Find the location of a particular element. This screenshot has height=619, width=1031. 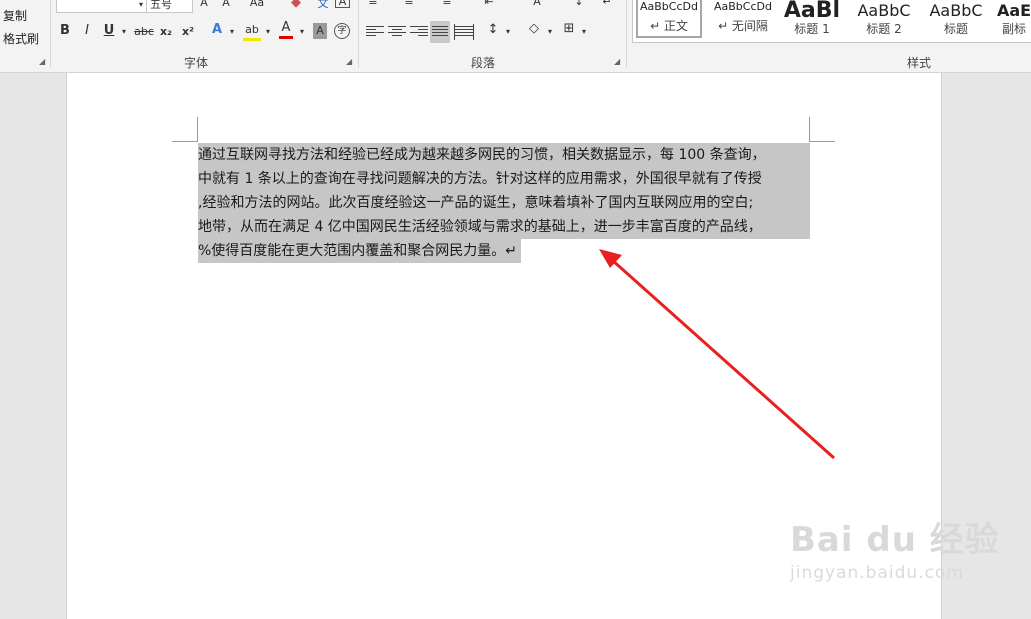

baidu-watermark: Bai du 经验 jingyan.baidu.com is located at coordinates (895, 547).